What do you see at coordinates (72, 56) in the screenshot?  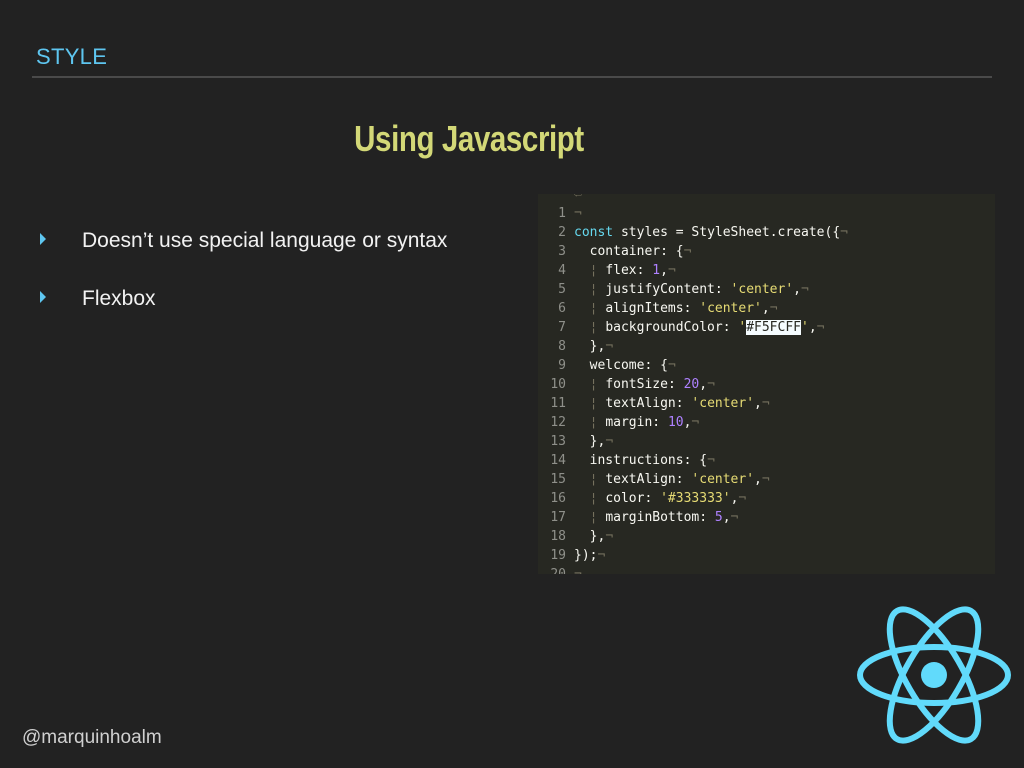 I see `section-label: STYLE` at bounding box center [72, 56].